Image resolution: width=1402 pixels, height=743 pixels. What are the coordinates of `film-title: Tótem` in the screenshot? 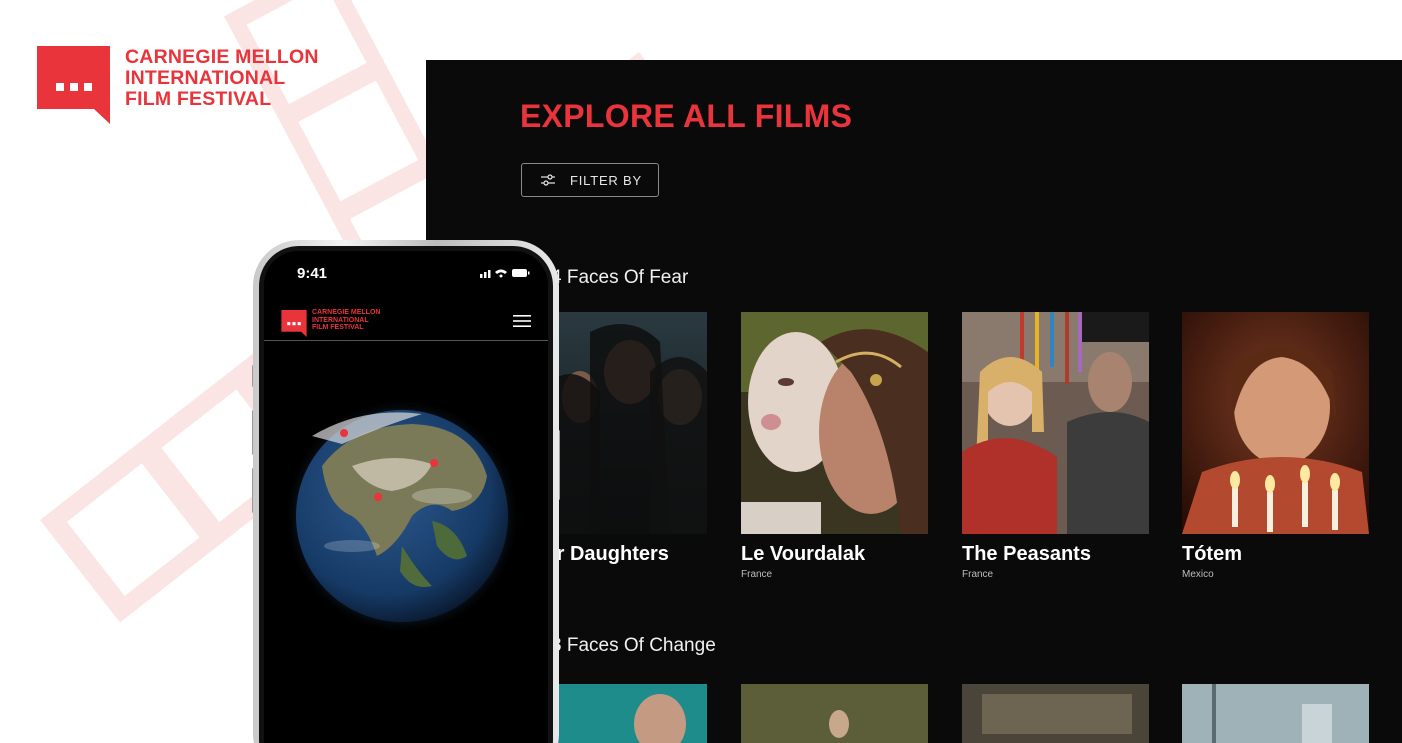 It's located at (1212, 554).